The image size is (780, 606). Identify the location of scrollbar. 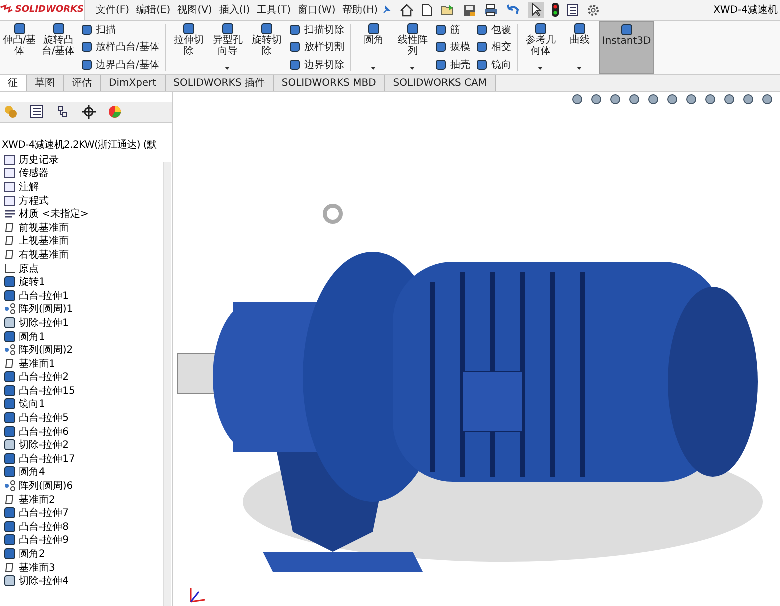
(167, 384).